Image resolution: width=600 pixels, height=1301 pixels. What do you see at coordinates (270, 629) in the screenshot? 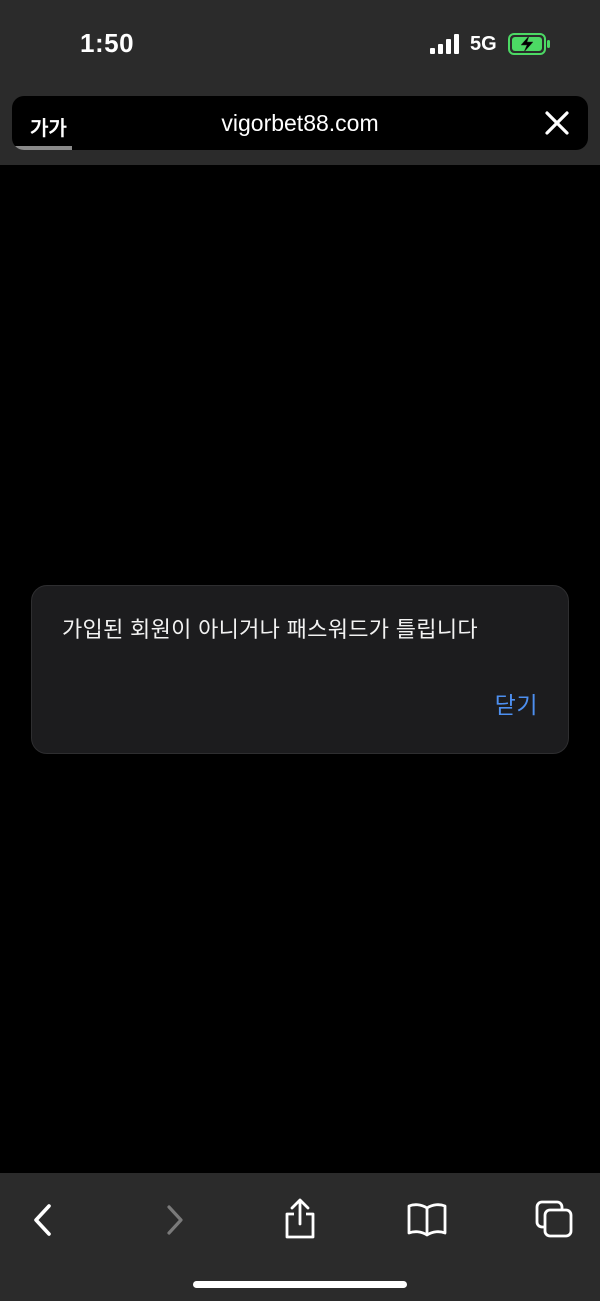
I see `alert-message: 가입된 회원이 아니거나 패스워드가 틀립니다` at bounding box center [270, 629].